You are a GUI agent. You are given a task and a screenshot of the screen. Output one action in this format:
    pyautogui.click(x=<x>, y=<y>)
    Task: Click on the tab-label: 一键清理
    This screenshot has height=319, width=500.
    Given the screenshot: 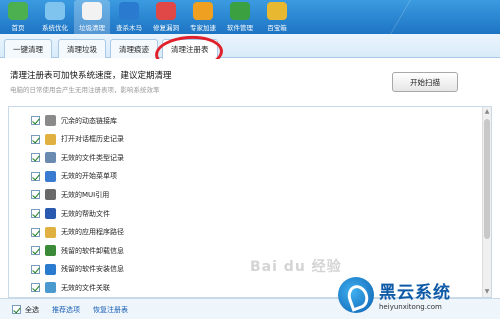 What is the action you would take?
    pyautogui.click(x=28, y=49)
    